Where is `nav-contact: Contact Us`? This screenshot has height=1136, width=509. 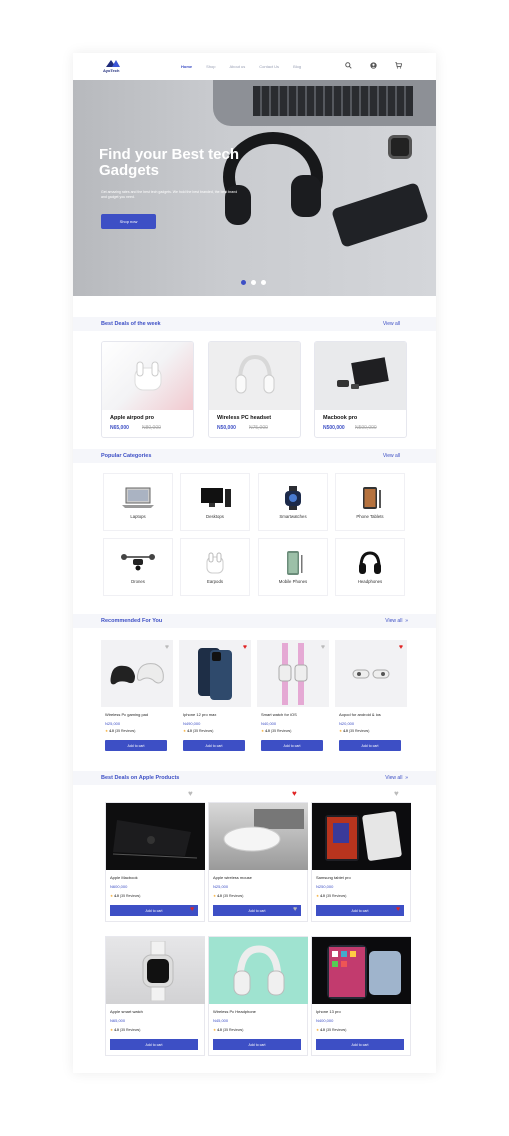
nav-contact: Contact Us is located at coordinates (269, 66).